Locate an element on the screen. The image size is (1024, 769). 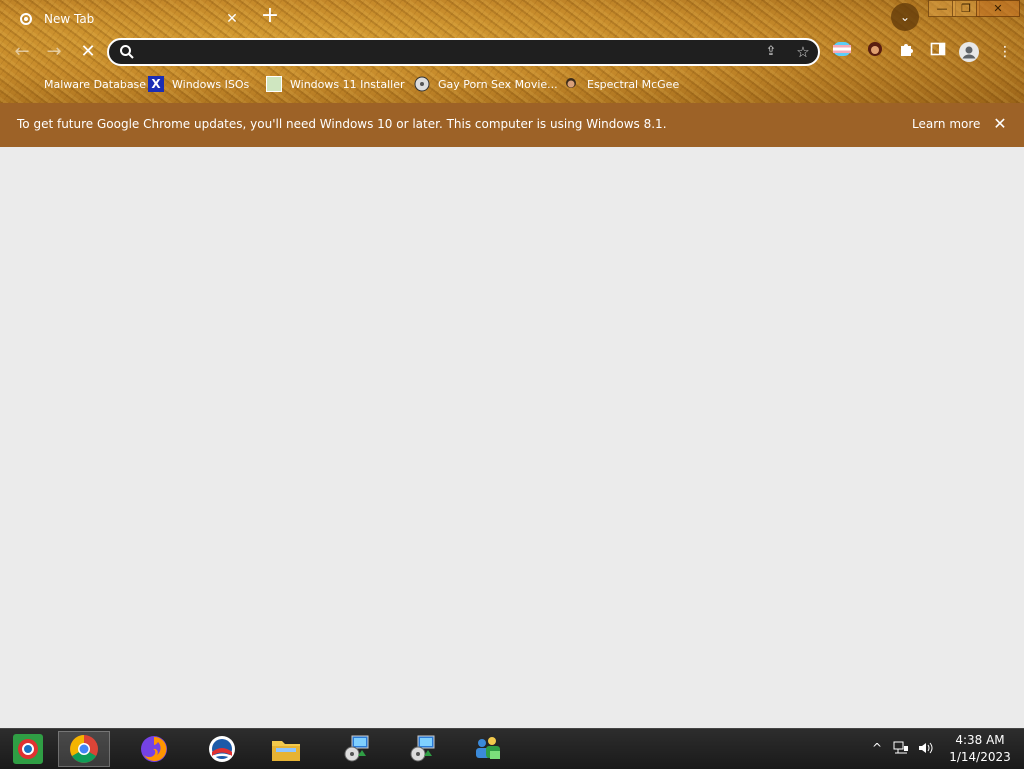
stop-loading-button: ✕ is located at coordinates (88, 53).